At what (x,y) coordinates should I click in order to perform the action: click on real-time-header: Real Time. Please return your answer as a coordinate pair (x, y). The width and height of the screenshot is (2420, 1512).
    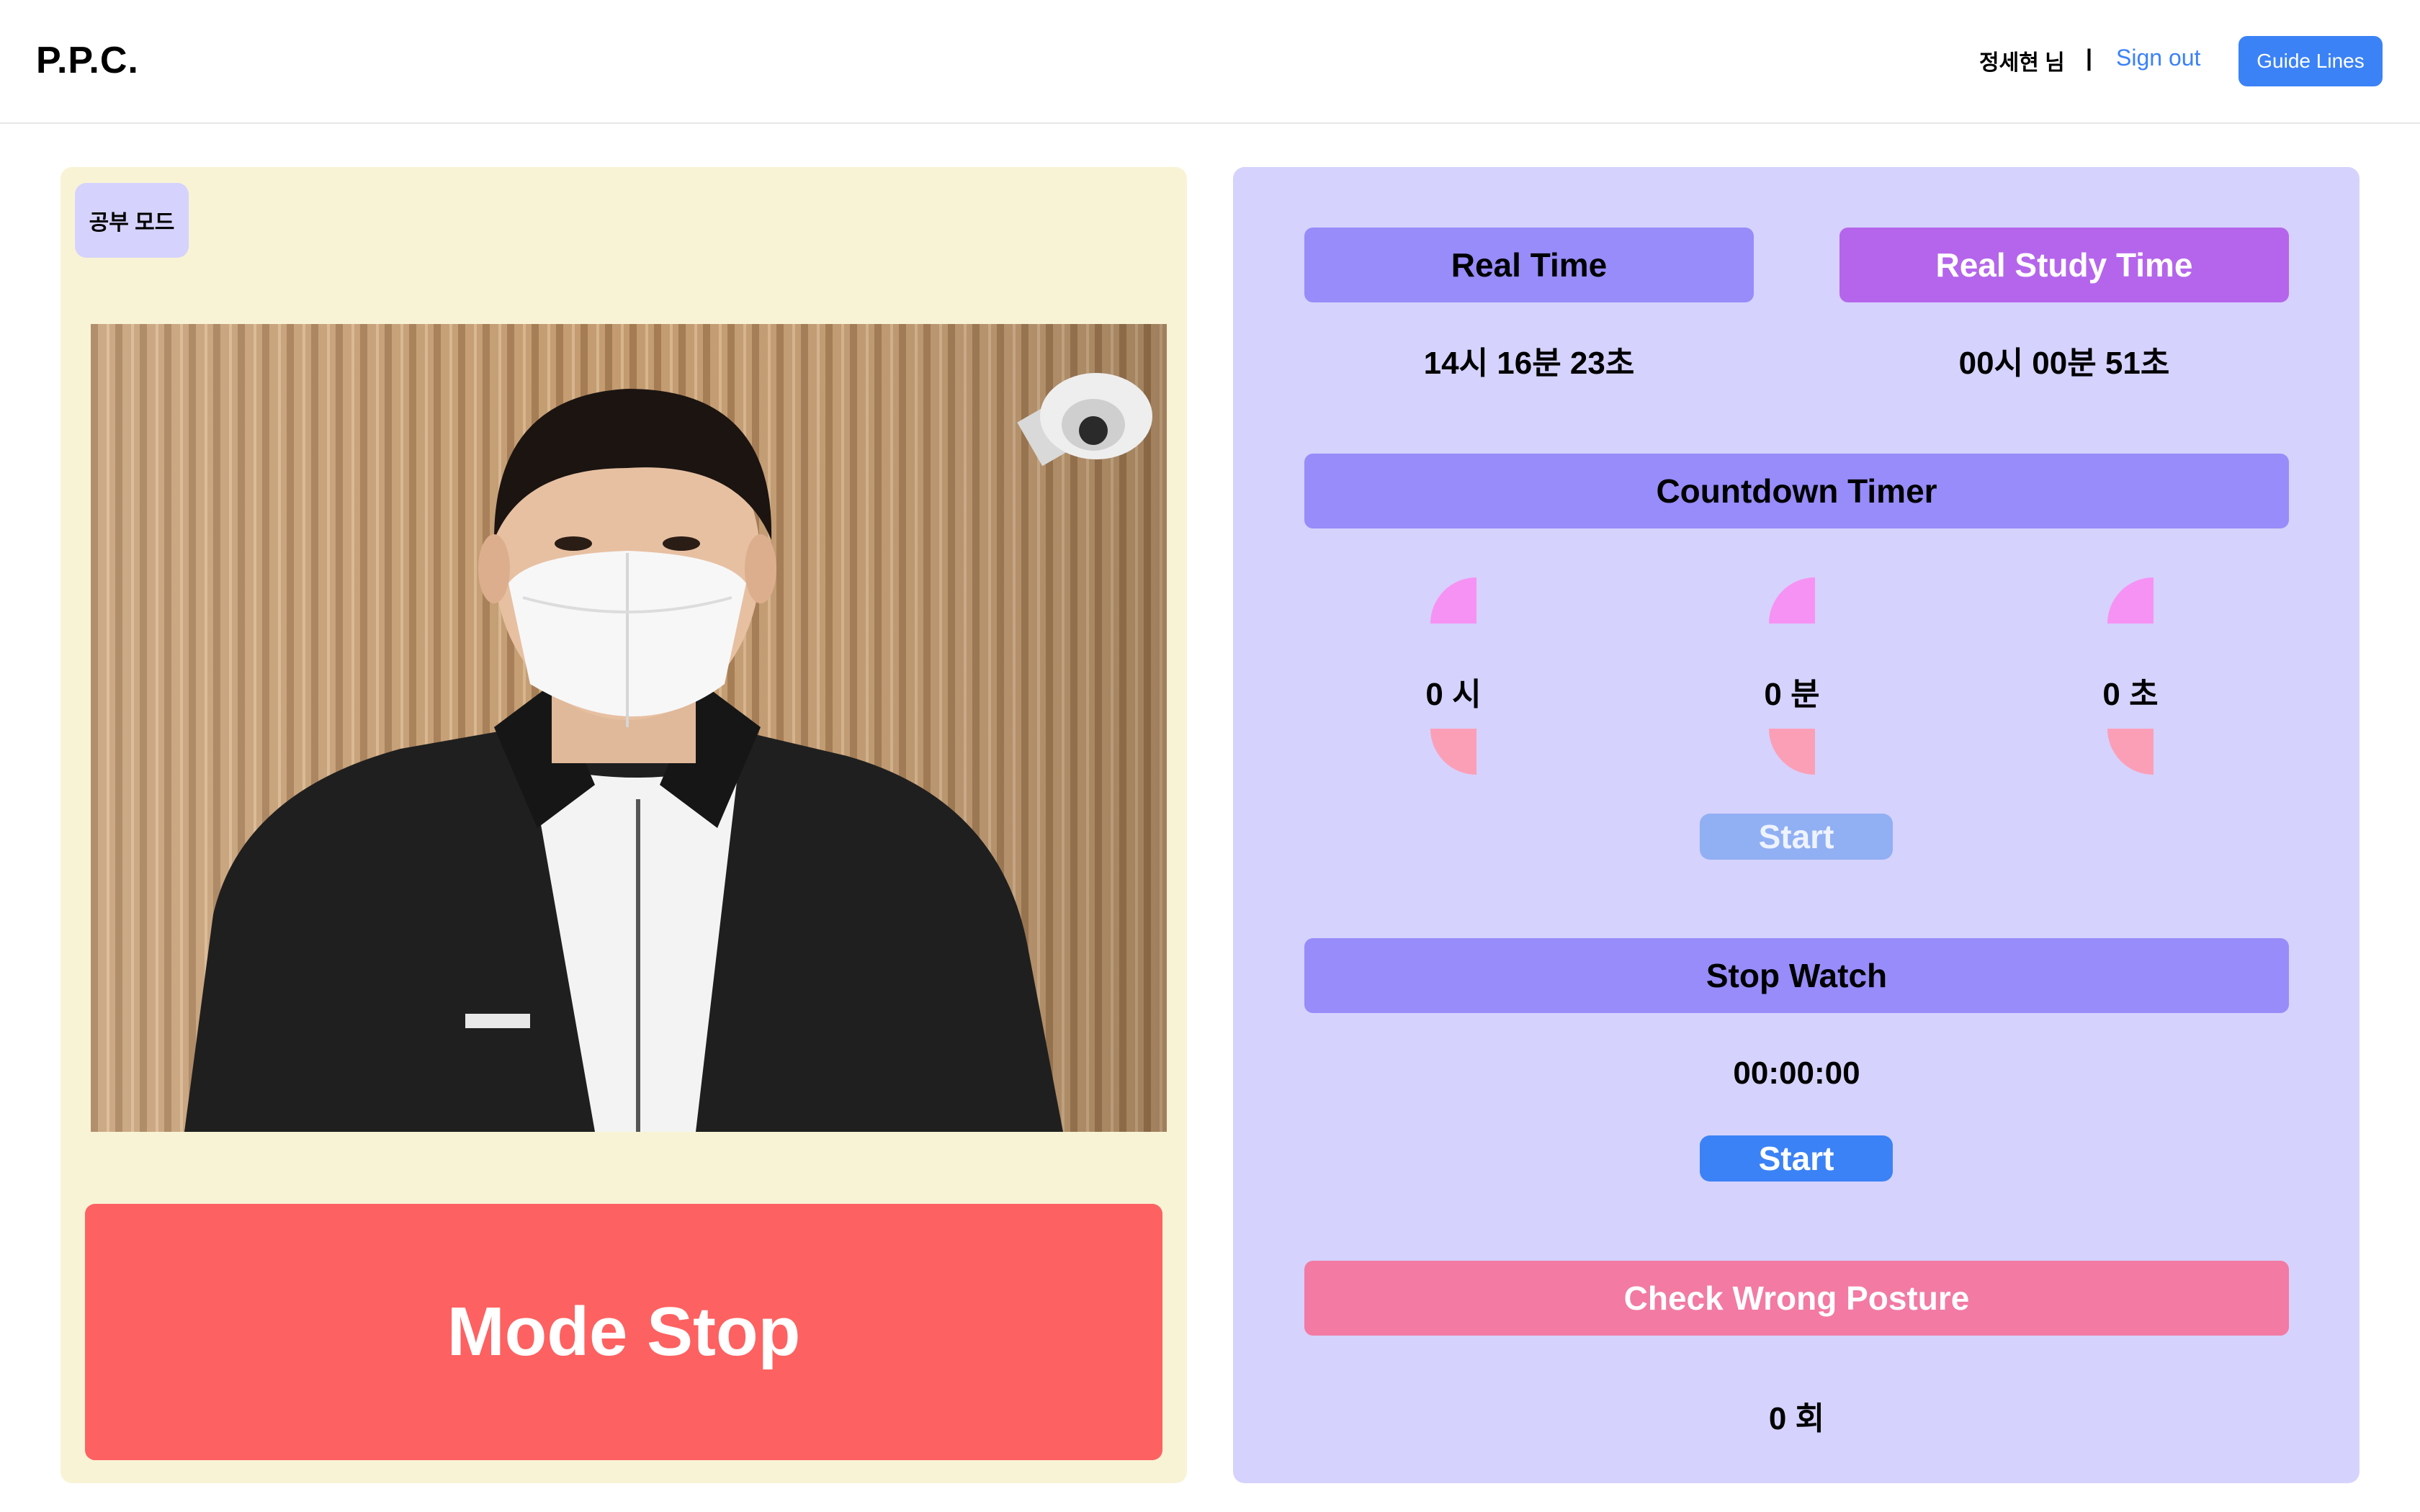
    Looking at the image, I should click on (1529, 265).